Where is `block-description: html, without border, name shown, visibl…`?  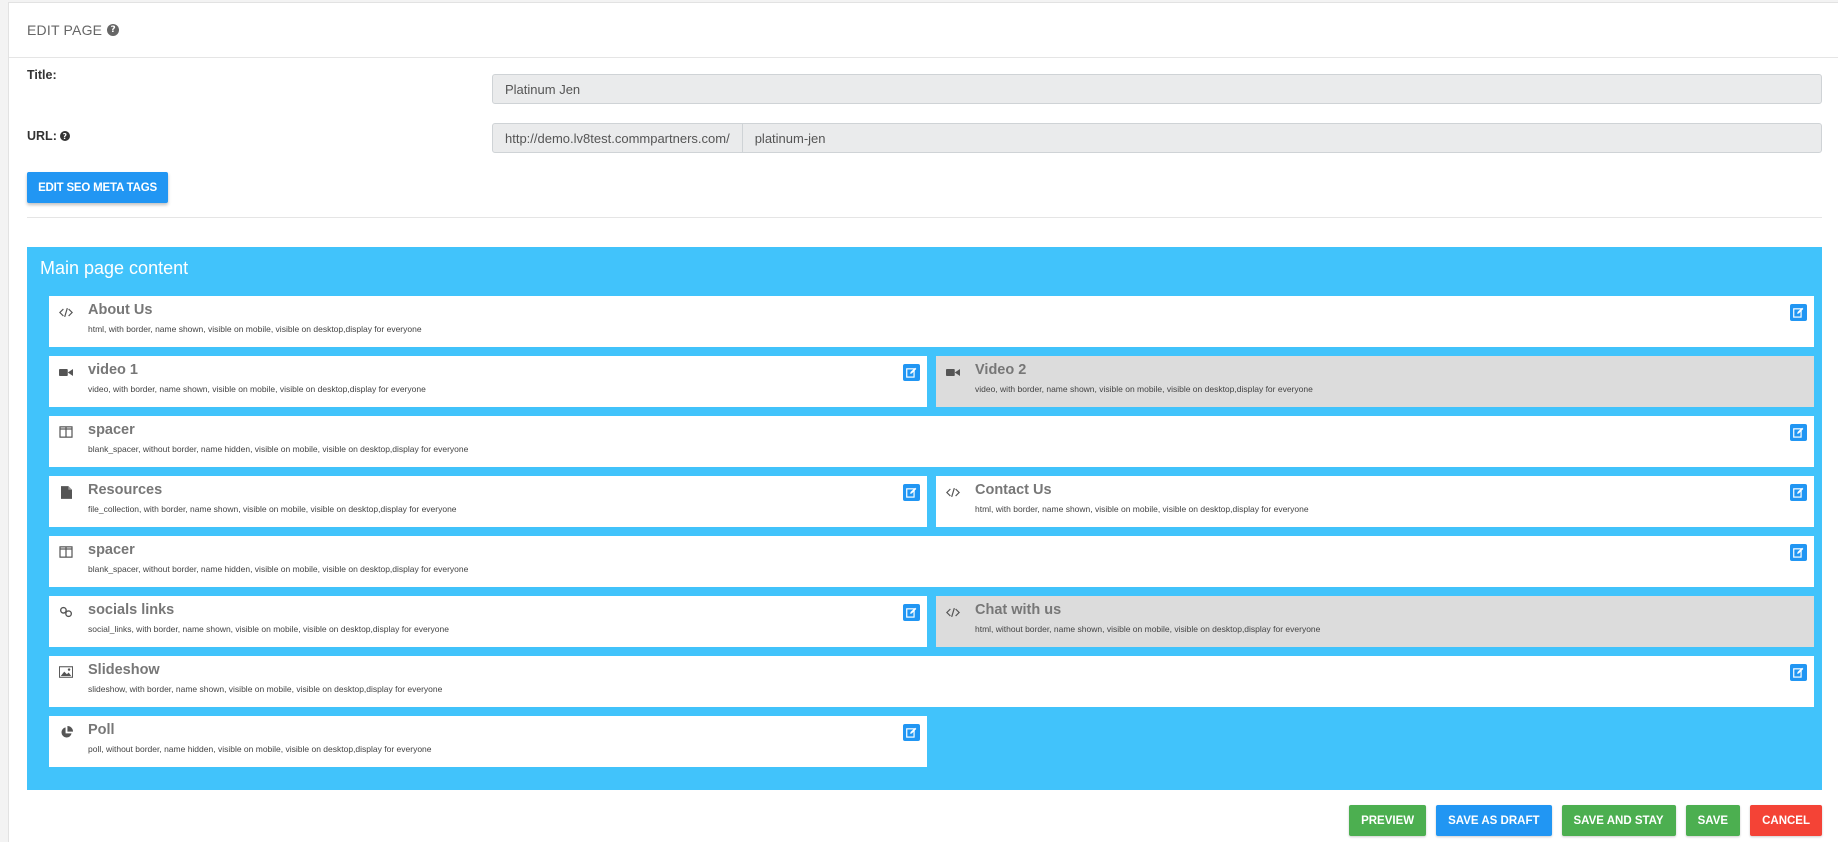 block-description: html, without border, name shown, visibl… is located at coordinates (1148, 629).